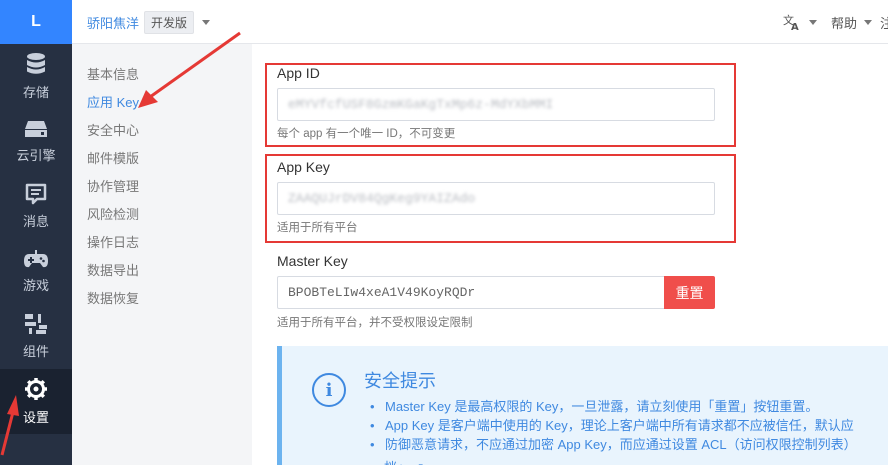  Describe the element at coordinates (400, 381) in the screenshot. I see `security-notice-title: 安全提示` at that location.